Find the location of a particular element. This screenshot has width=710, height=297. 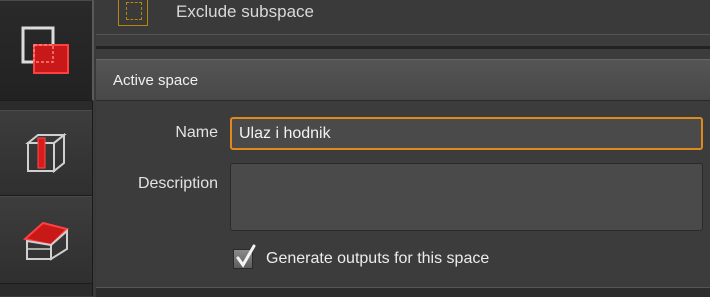

checkmark-icon is located at coordinates (246, 256).